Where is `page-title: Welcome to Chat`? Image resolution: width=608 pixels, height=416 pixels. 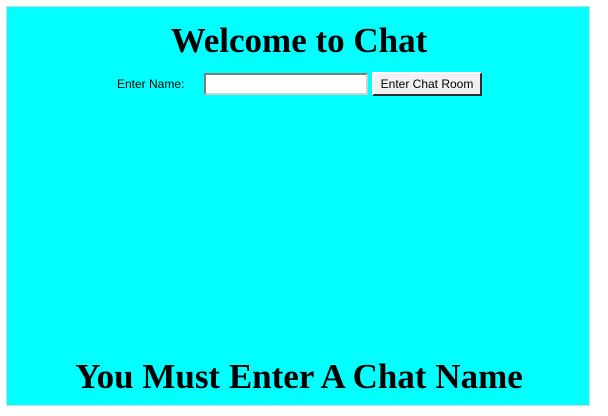
page-title: Welcome to Chat is located at coordinates (299, 40).